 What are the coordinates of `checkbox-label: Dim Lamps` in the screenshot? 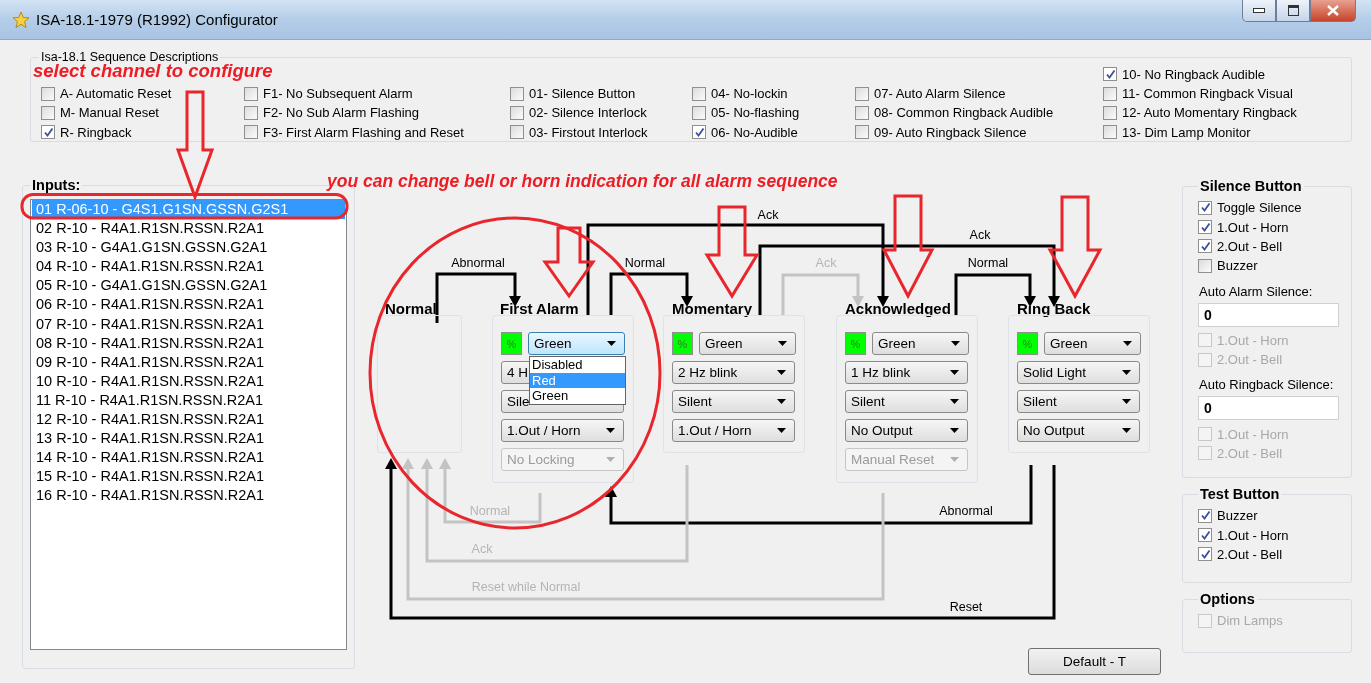 It's located at (1250, 621).